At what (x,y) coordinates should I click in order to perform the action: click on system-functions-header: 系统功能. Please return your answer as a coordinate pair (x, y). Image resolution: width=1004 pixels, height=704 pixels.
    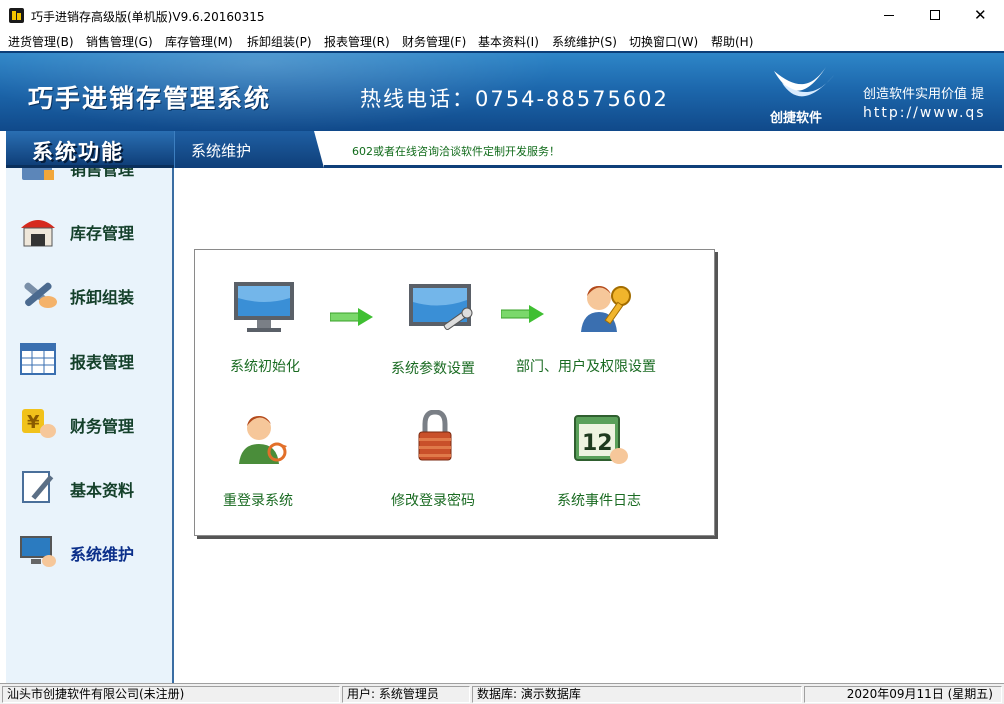
    Looking at the image, I should click on (90, 149).